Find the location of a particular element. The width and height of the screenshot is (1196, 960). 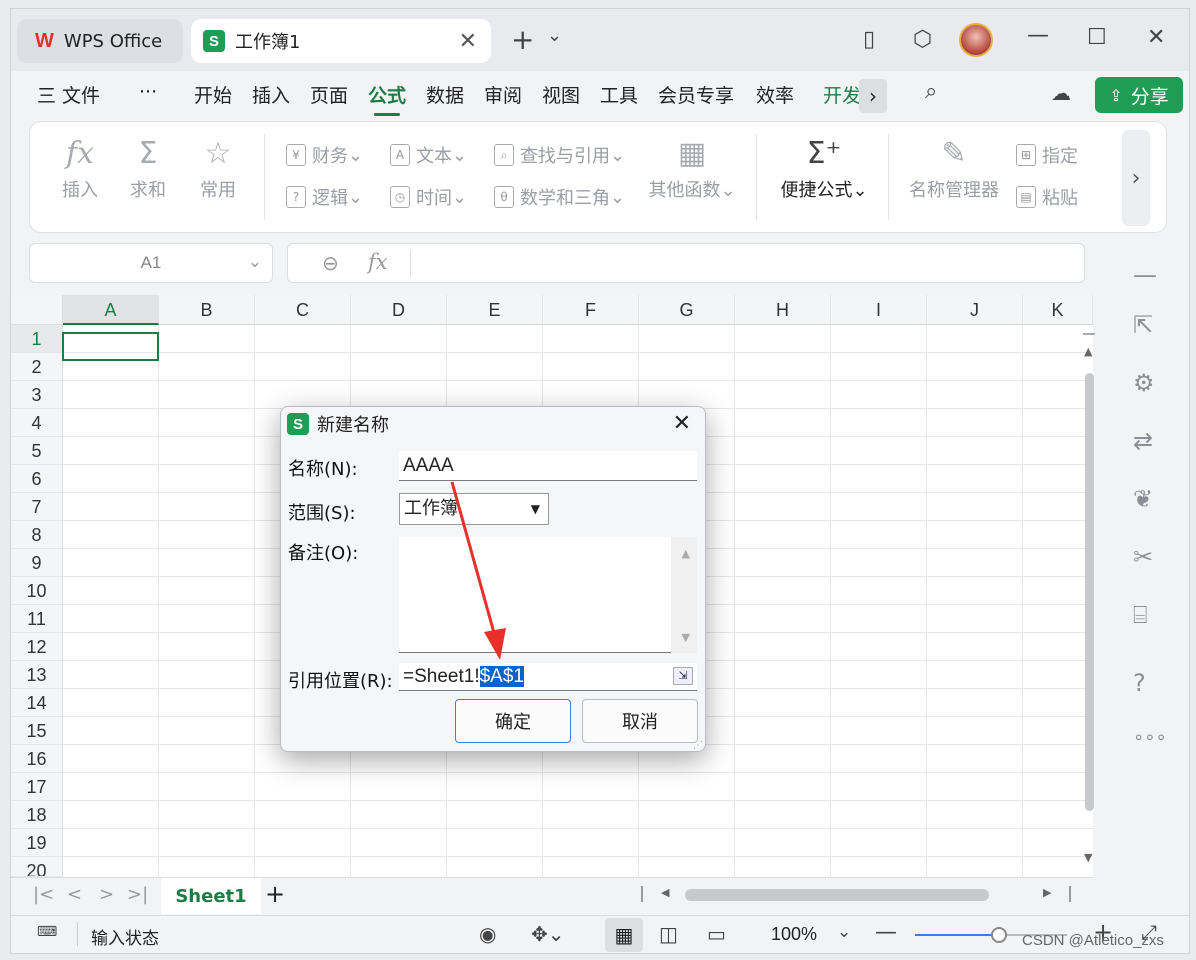

annotation-arrow-head is located at coordinates (495, 644).